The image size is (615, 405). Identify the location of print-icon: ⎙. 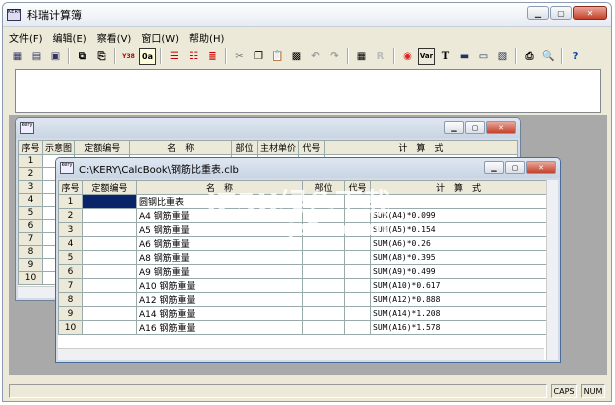
(529, 56).